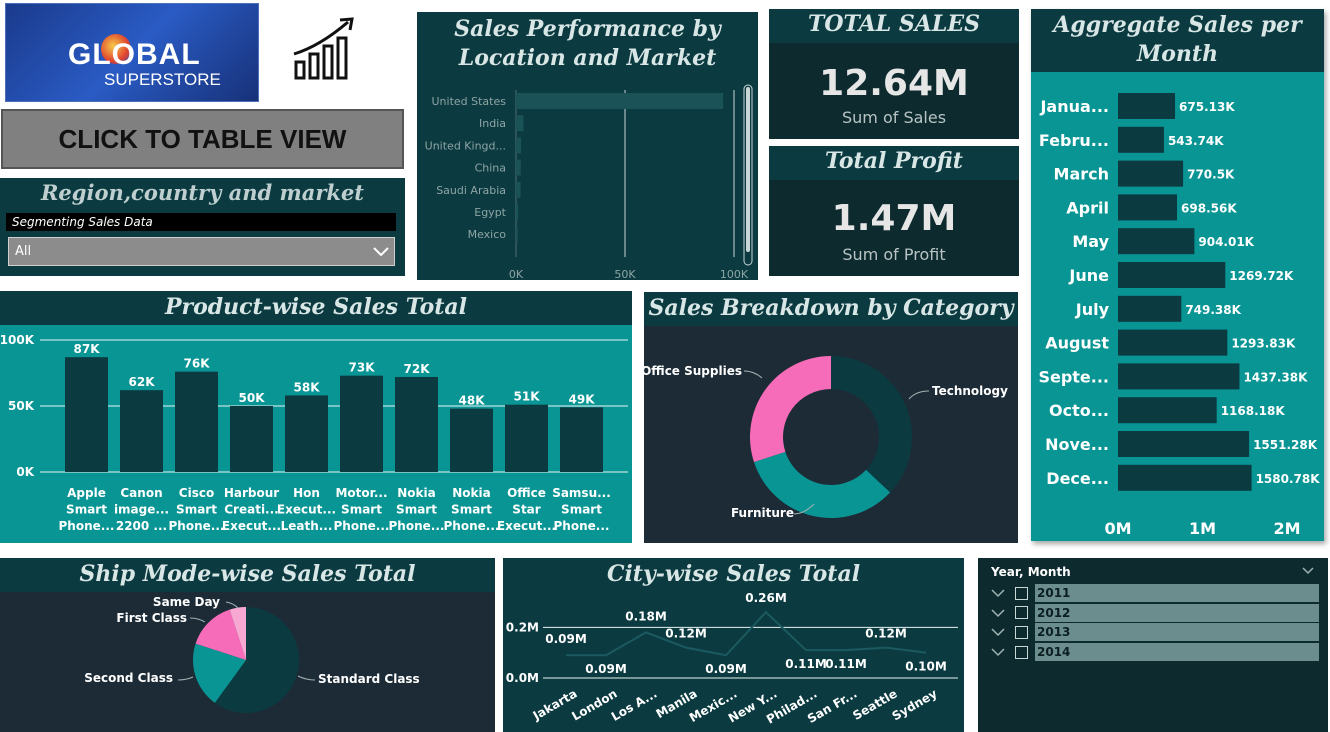 This screenshot has height=732, width=1330. Describe the element at coordinates (490, 168) in the screenshot. I see `category-label: China` at that location.